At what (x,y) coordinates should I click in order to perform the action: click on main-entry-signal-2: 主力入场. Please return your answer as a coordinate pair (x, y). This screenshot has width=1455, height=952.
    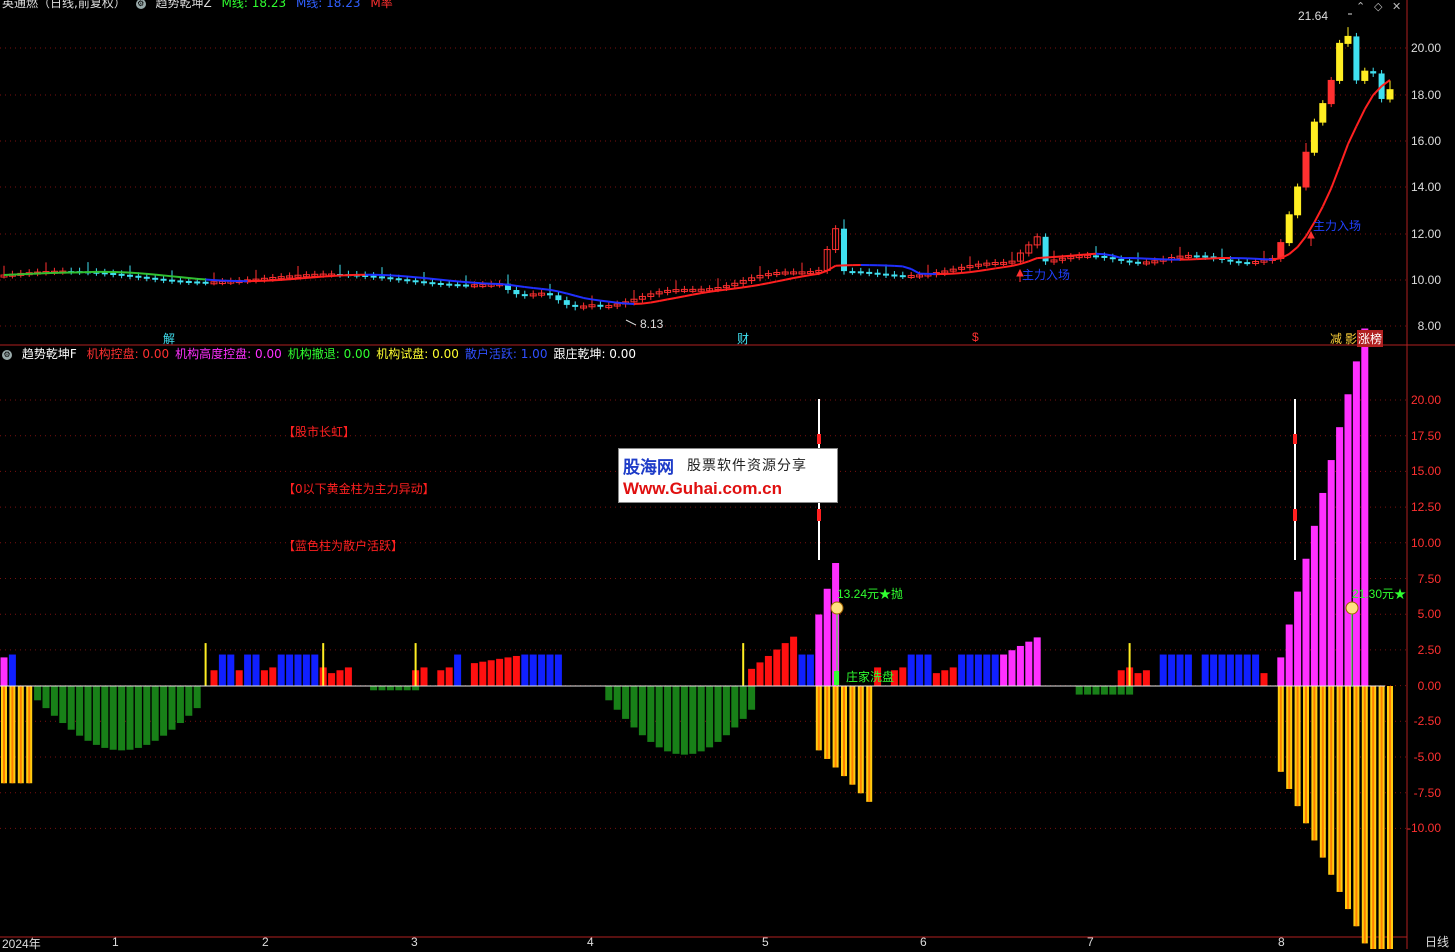
    Looking at the image, I should click on (1046, 274).